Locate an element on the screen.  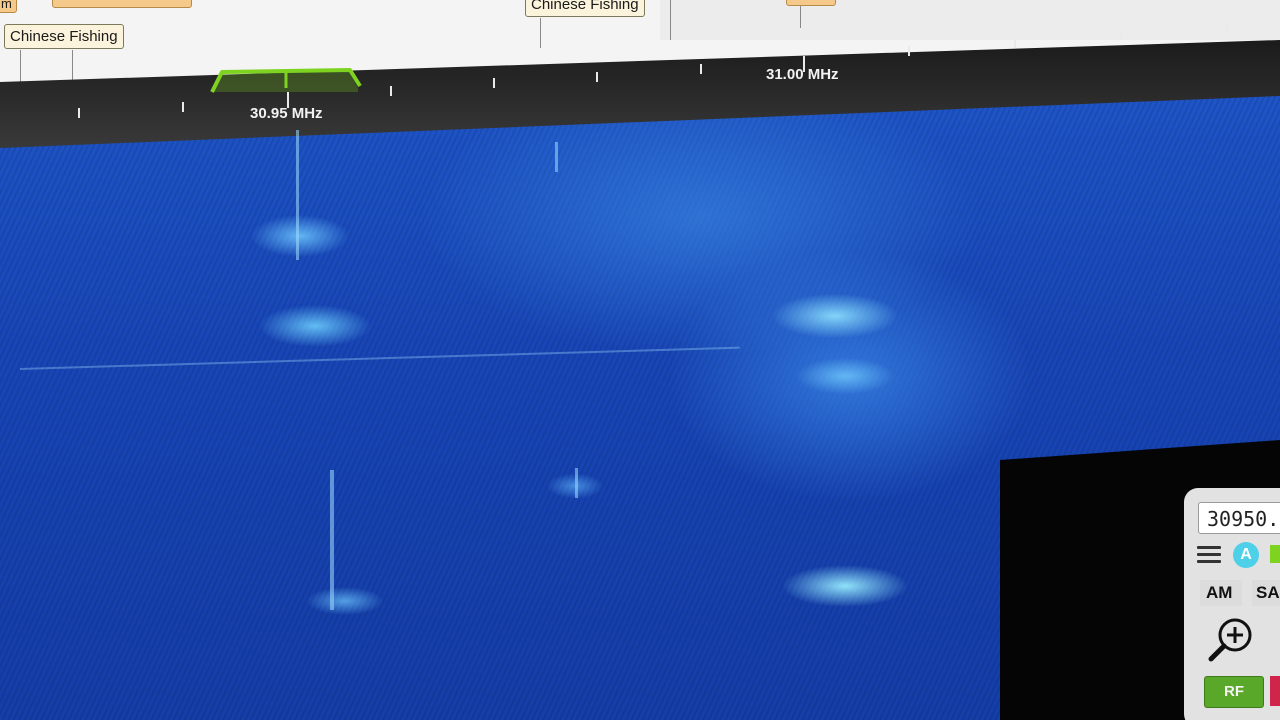
status-indicator is located at coordinates (1275, 554).